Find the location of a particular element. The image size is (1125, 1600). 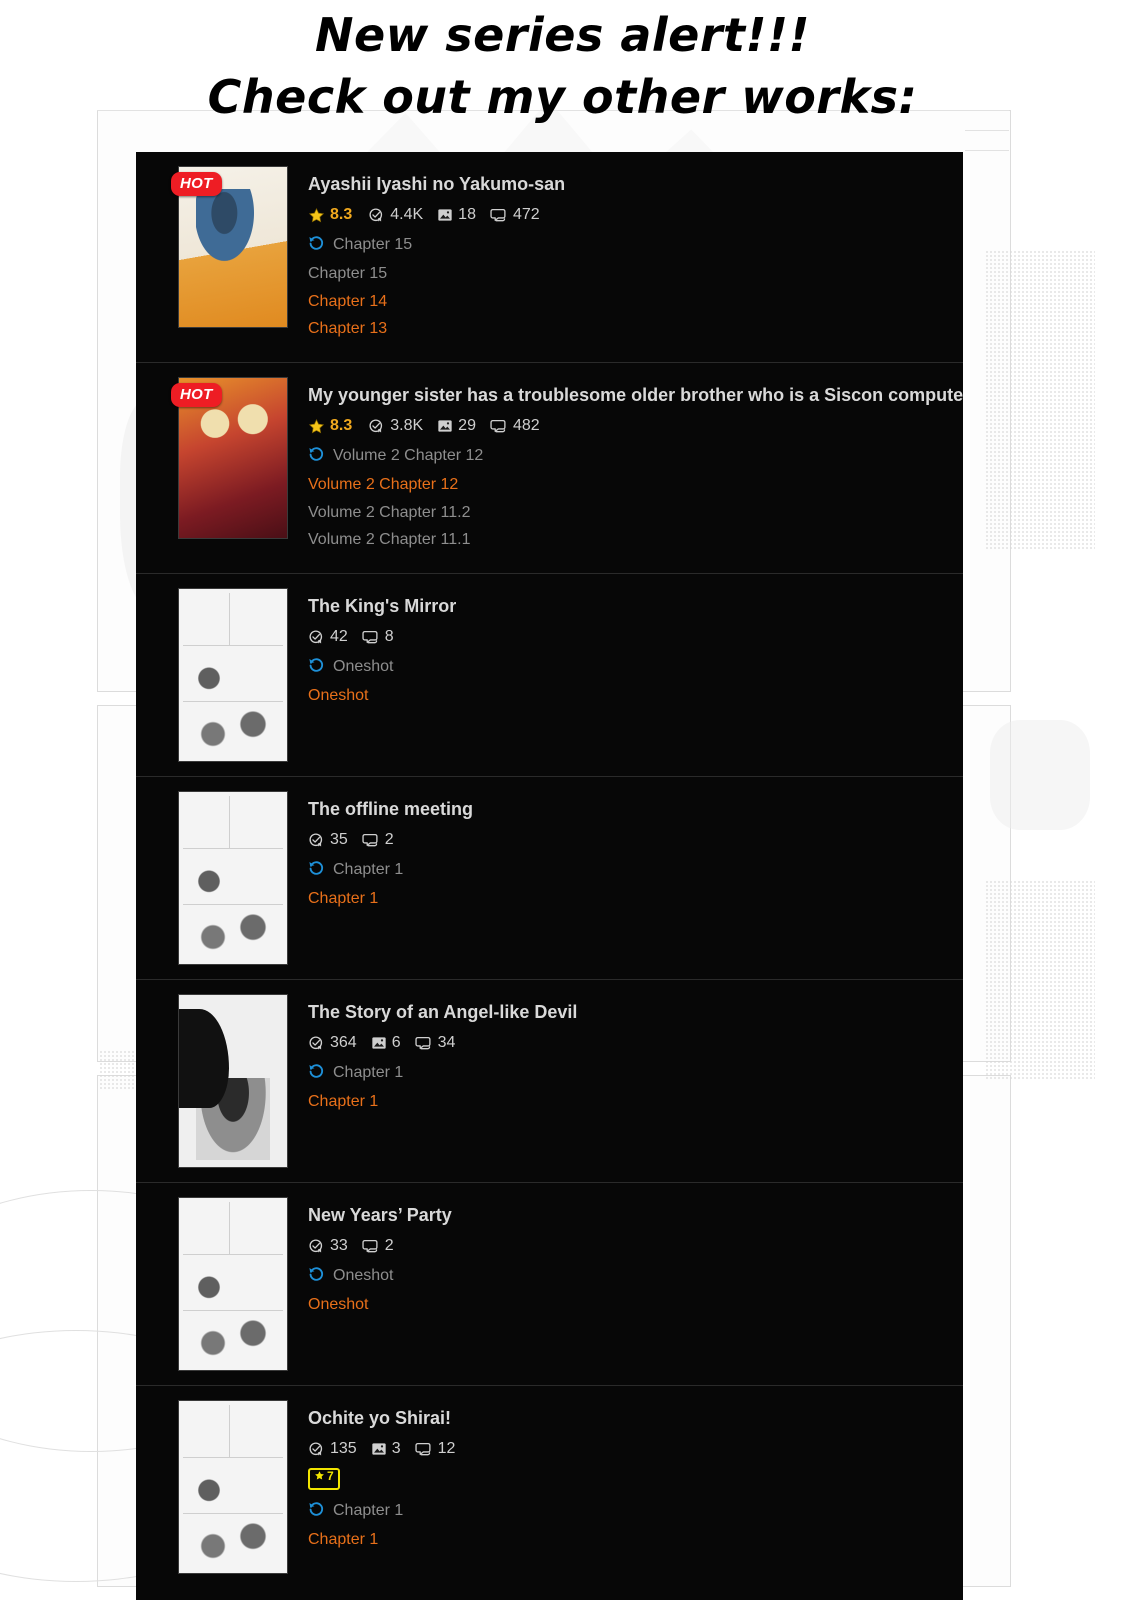

series-row: The King's Mirror 42 8 Oneshot Oneshot is located at coordinates (549, 674).